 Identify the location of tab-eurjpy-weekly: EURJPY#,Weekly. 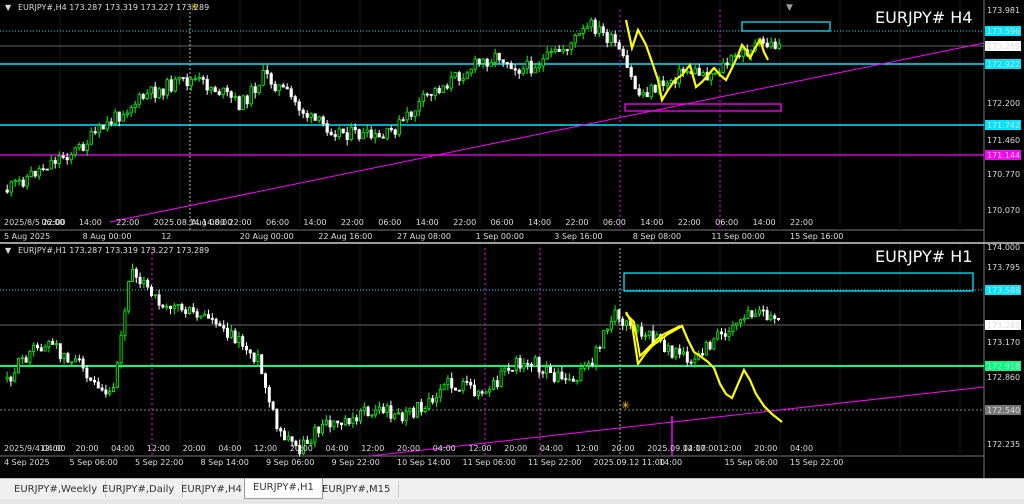
(56, 489).